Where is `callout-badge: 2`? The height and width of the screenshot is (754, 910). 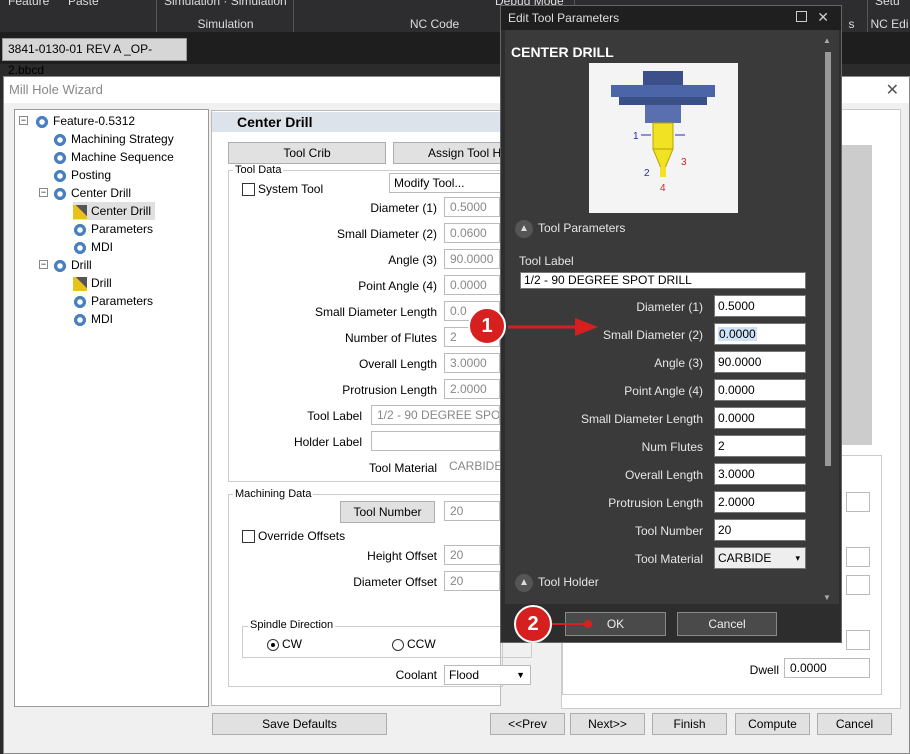 callout-badge: 2 is located at coordinates (533, 624).